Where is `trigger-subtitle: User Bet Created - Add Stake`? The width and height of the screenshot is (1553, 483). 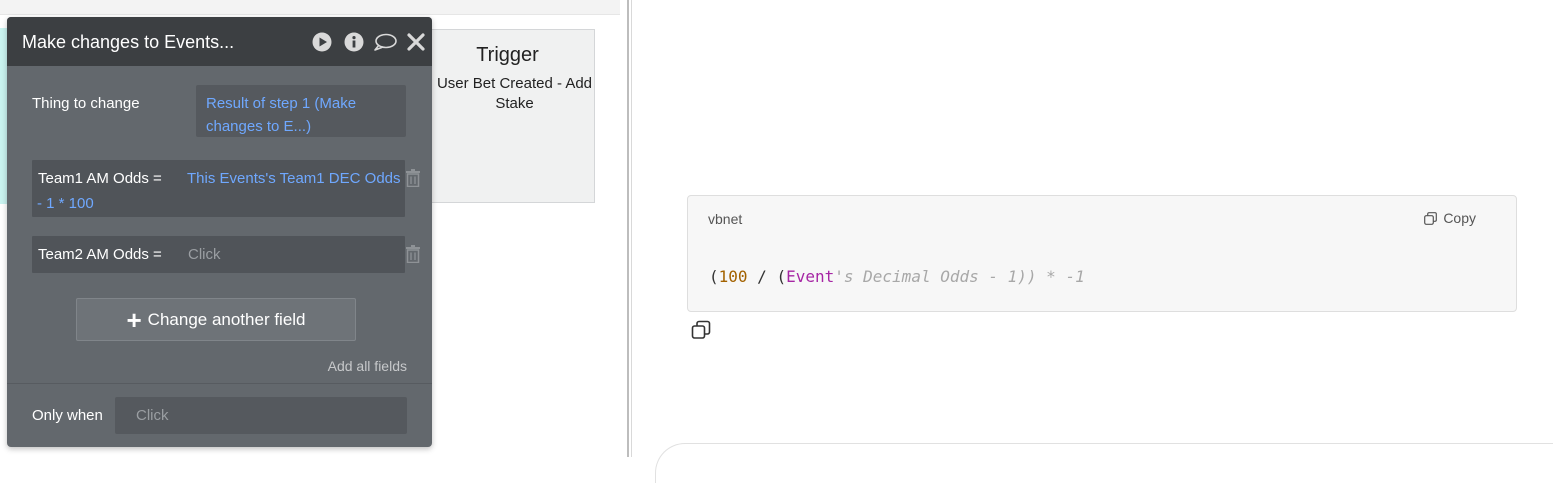
trigger-subtitle: User Bet Created - Add Stake is located at coordinates (514, 93).